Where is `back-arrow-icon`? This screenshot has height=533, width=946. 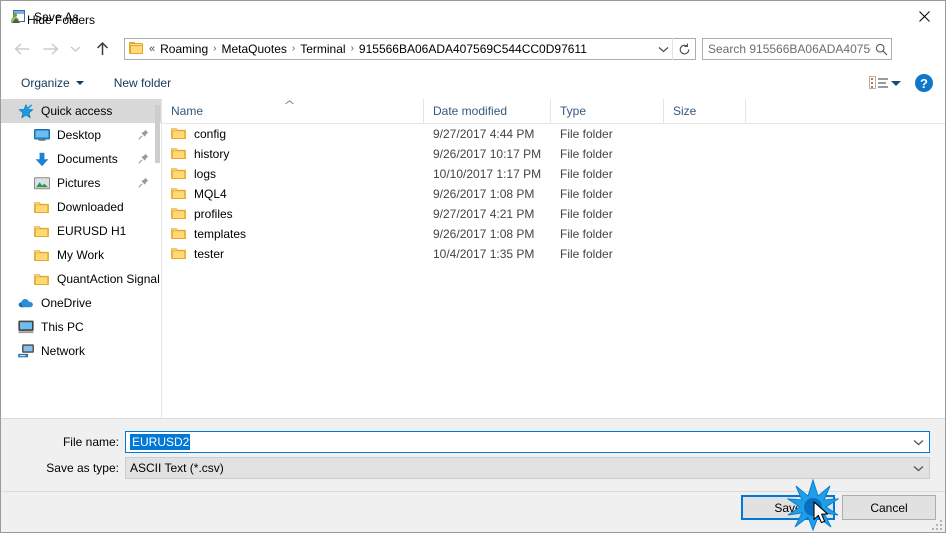
back-arrow-icon is located at coordinates (22, 49).